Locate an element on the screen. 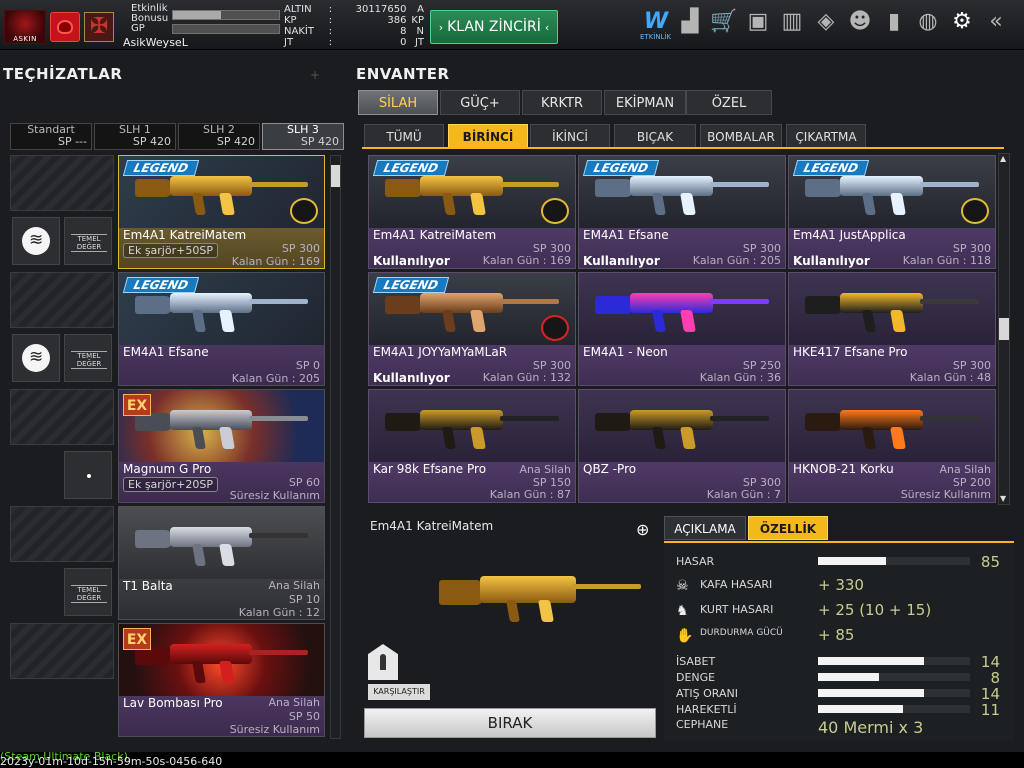 This screenshot has height=768, width=1024. weapon-days-left: Kalan Gün : 7 is located at coordinates (743, 494).